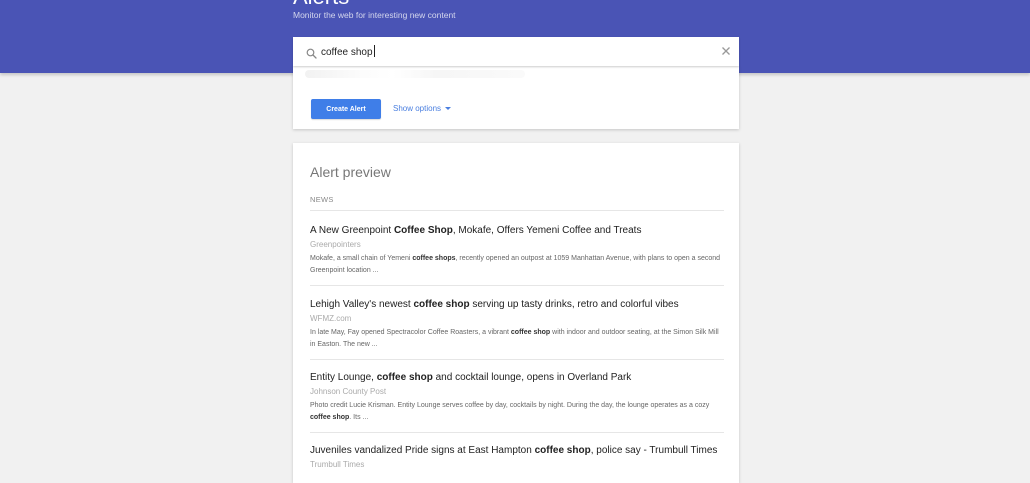 The image size is (1030, 483). What do you see at coordinates (516, 97) in the screenshot?
I see `alert-options-card: Create Alert Show options` at bounding box center [516, 97].